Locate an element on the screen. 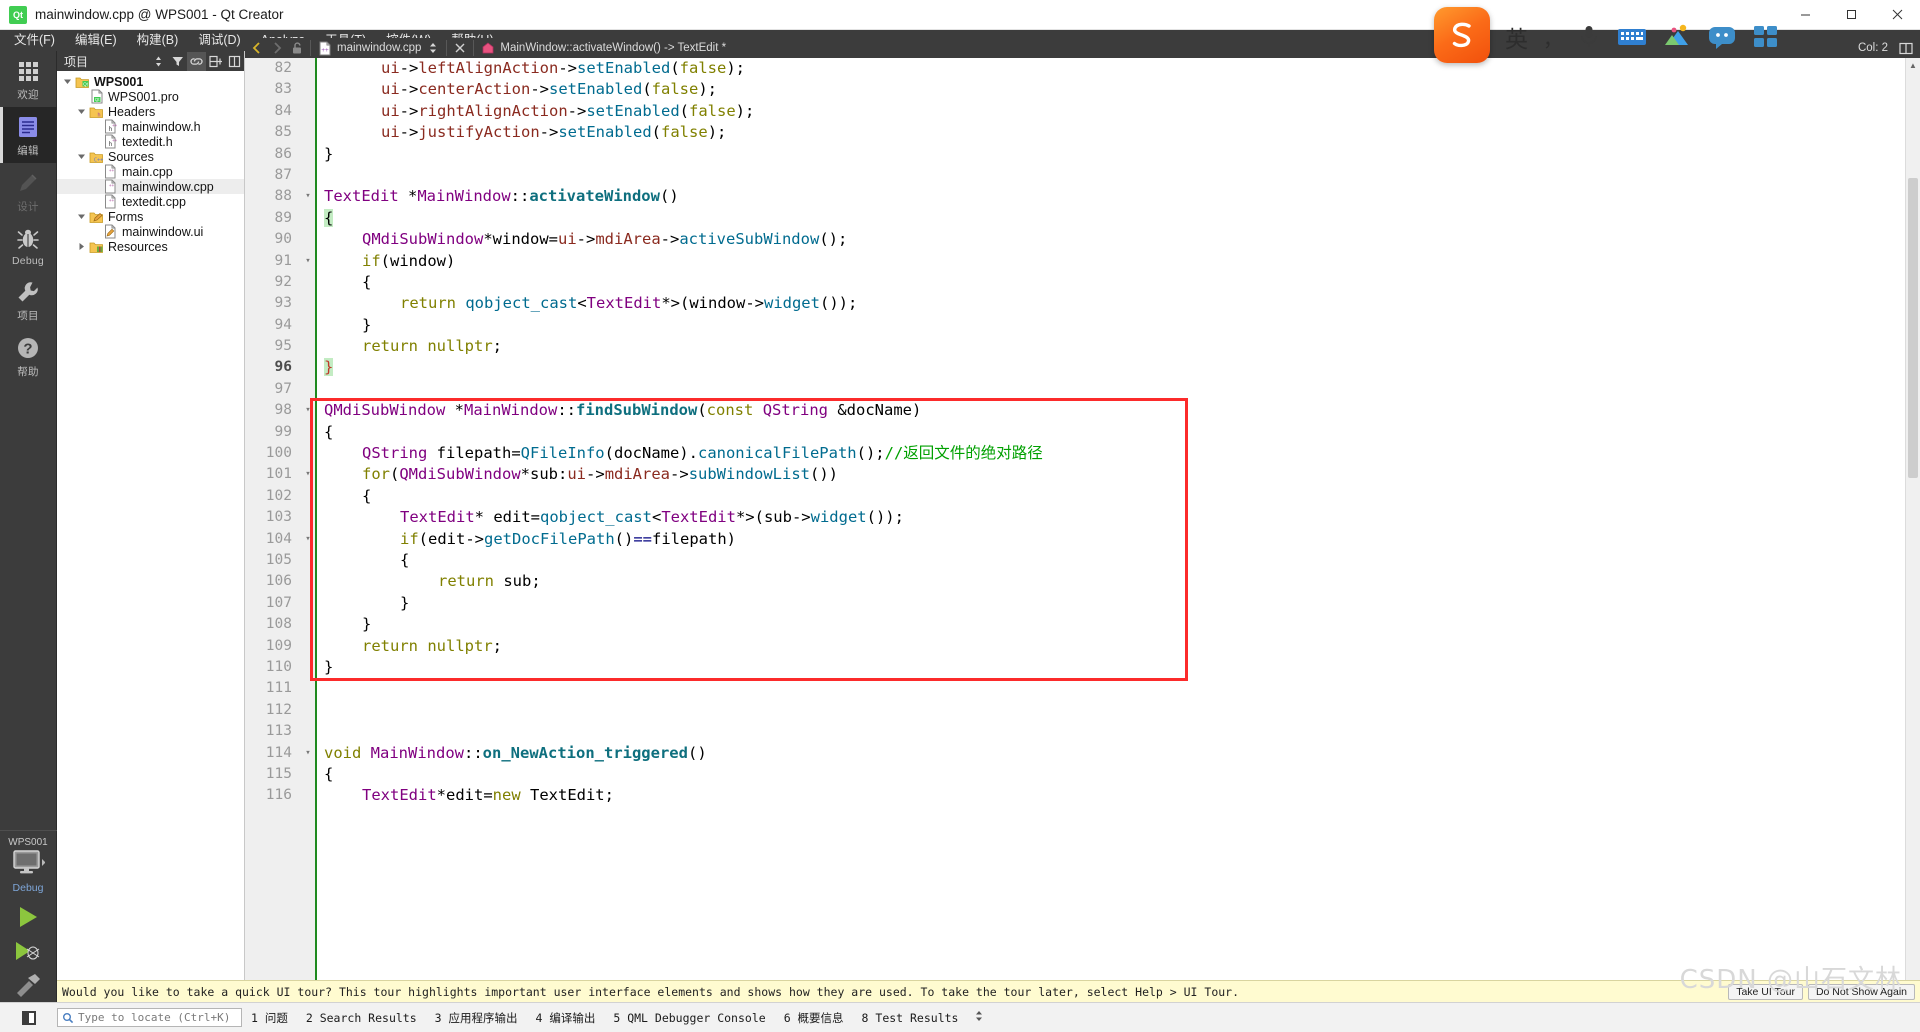 This screenshot has width=1920, height=1032. code-line: 83 ui->centerAction->setEnabled(false); is located at coordinates (1075, 89).